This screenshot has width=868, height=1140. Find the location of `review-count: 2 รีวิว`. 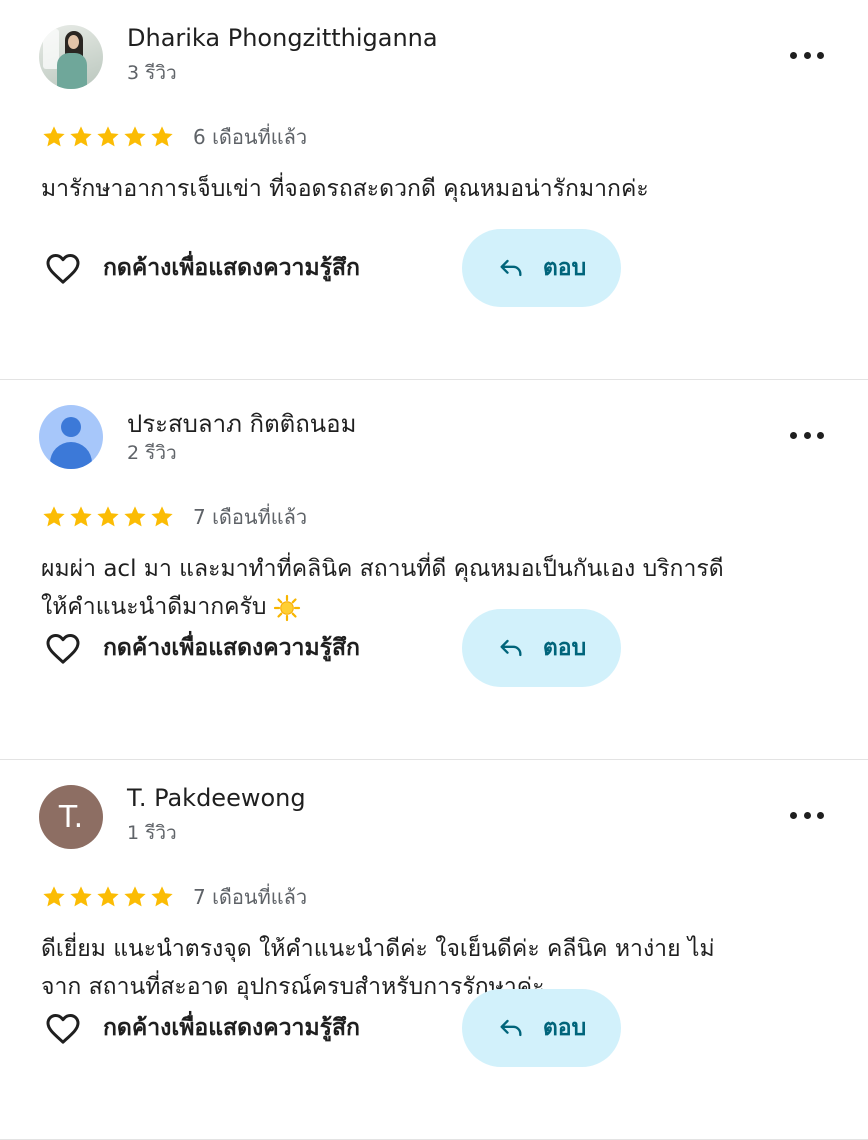

review-count: 2 รีวิว is located at coordinates (152, 453).